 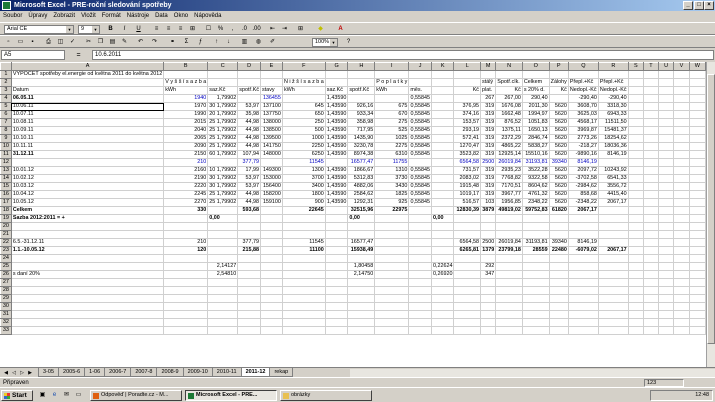 I want to click on cell-b11: 2150, so click(x=186, y=154).